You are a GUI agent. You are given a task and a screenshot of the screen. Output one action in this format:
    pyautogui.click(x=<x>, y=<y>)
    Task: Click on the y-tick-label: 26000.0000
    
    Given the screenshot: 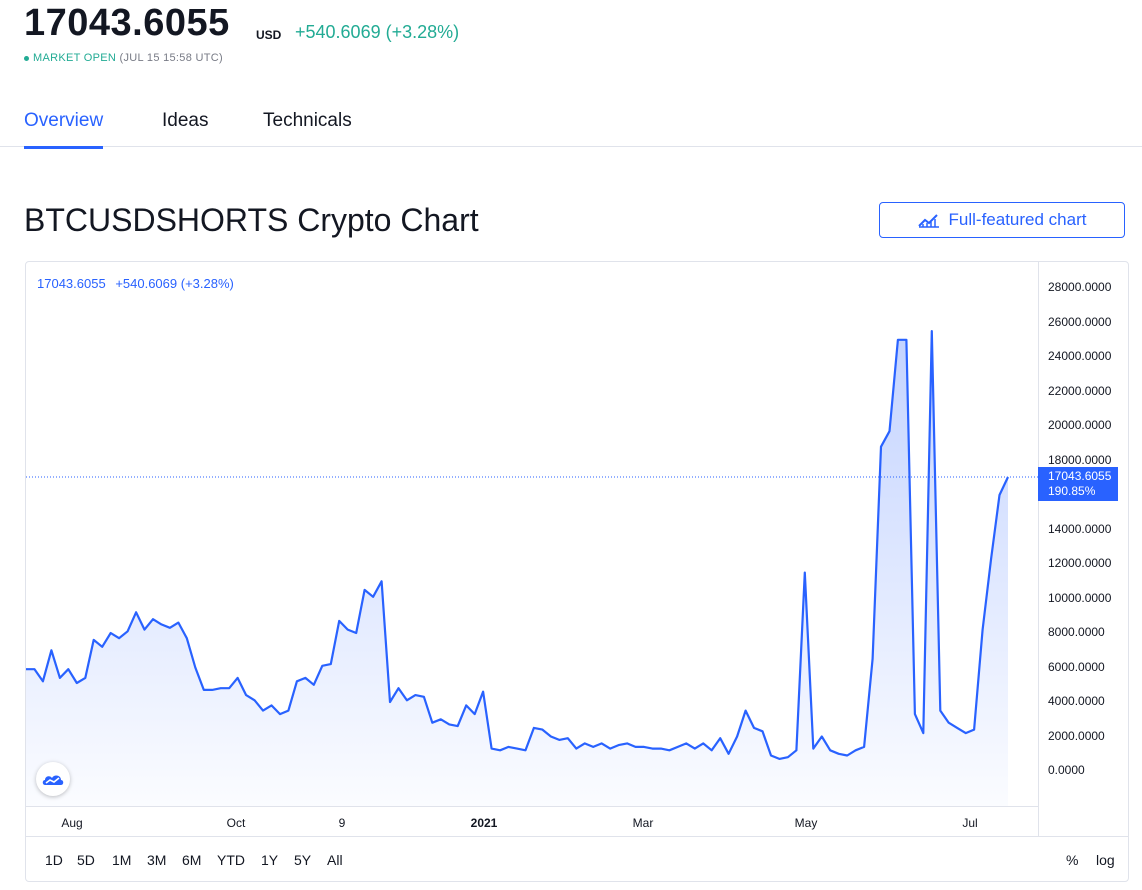 What is the action you would take?
    pyautogui.click(x=1080, y=321)
    